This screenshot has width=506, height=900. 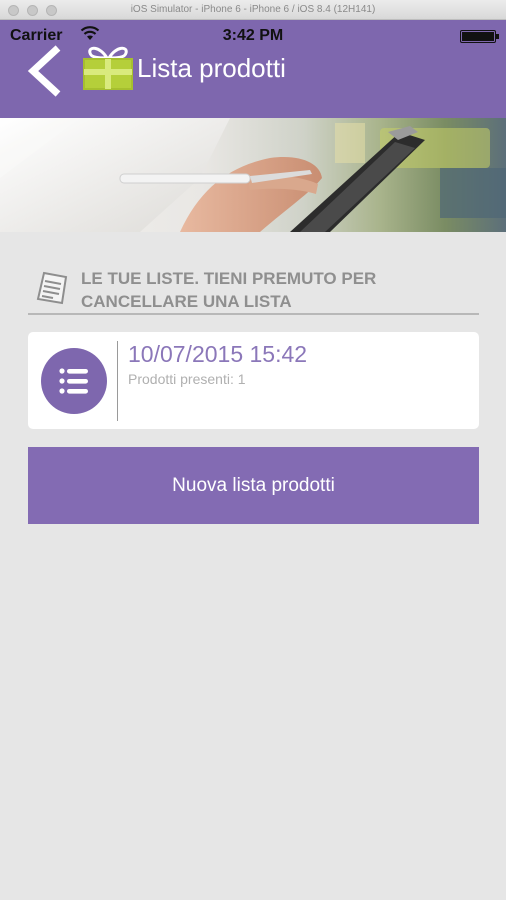 I want to click on header-banner-image, so click(x=253, y=175).